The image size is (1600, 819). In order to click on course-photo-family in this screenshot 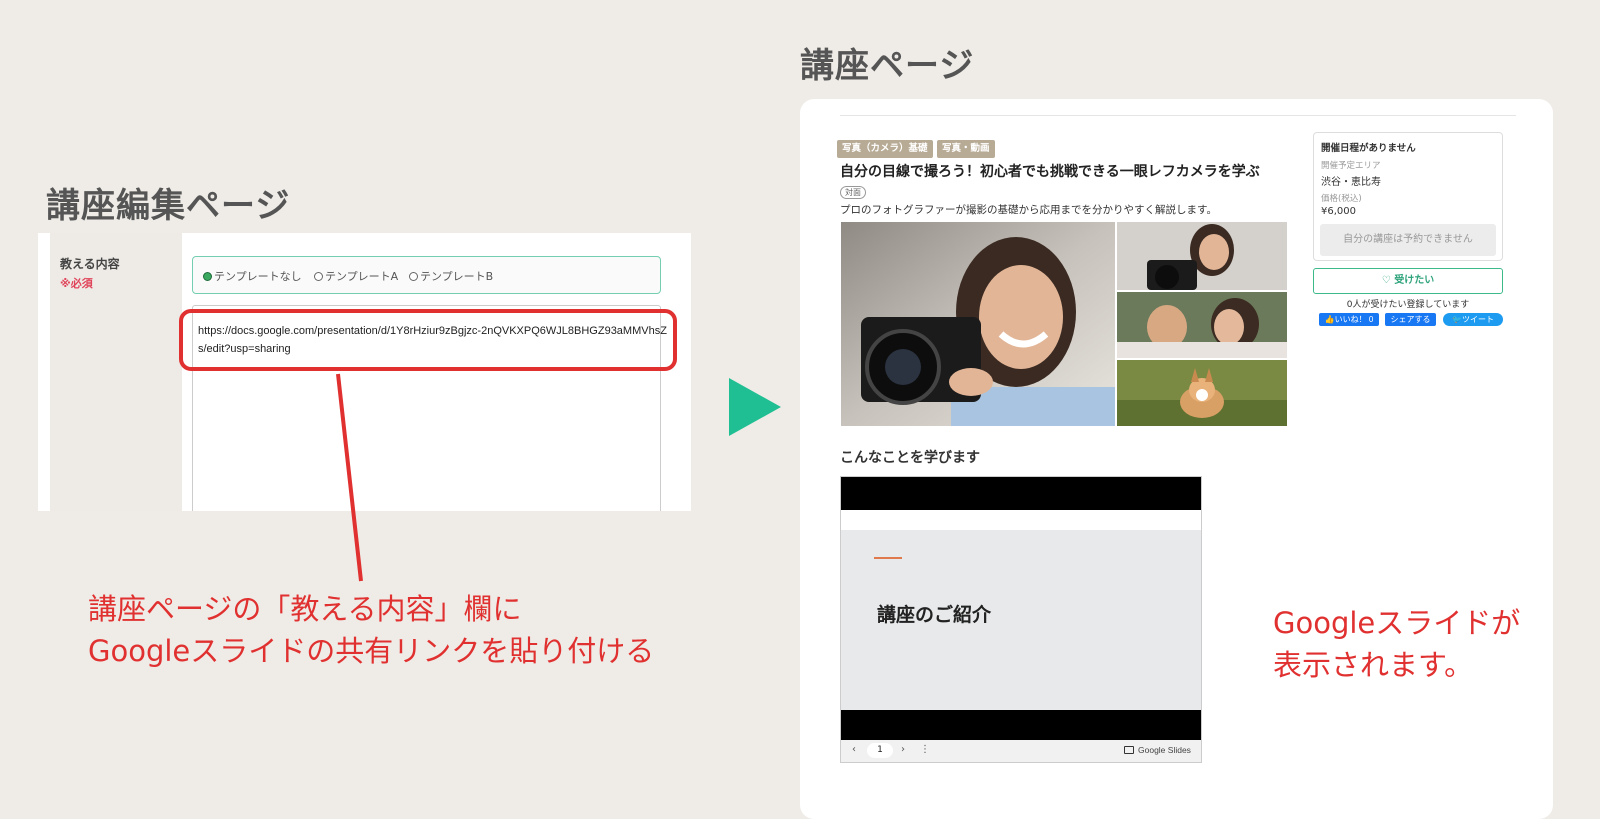, I will do `click(1202, 325)`.